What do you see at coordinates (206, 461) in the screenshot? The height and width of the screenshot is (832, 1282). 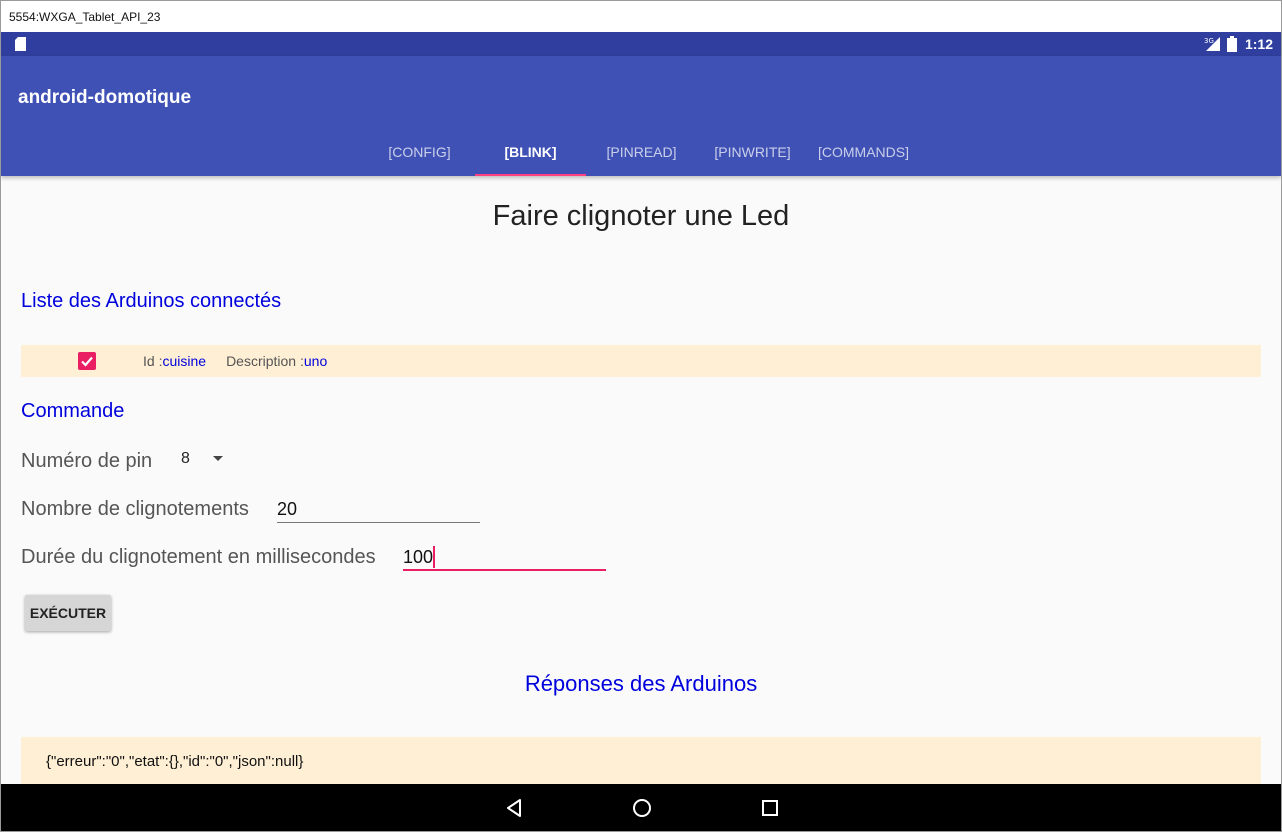 I see `pin-number-spinner: 8` at bounding box center [206, 461].